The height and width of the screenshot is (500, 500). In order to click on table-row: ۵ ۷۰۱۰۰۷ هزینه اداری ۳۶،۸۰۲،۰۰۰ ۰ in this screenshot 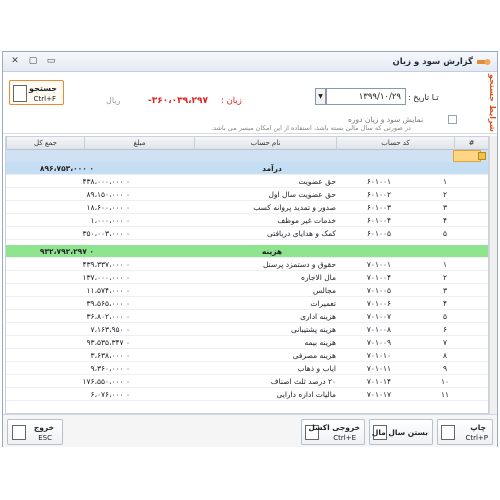, I will do `click(247, 316)`.